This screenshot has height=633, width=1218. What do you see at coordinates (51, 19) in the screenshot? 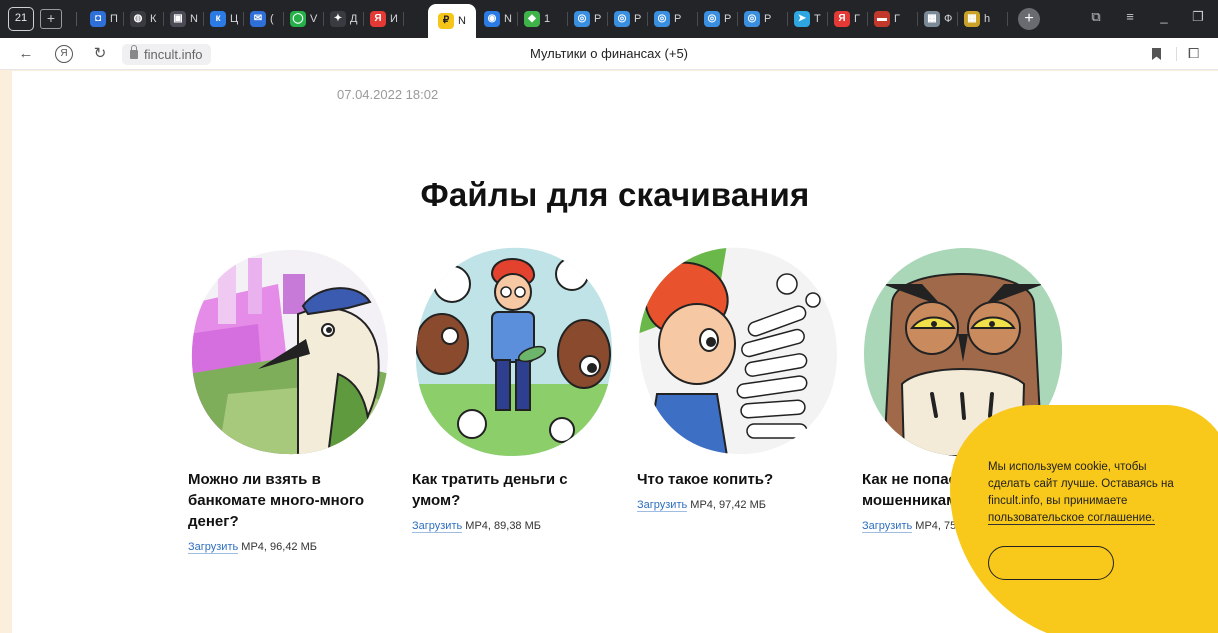
I see `tab-groups-icon: +` at bounding box center [51, 19].